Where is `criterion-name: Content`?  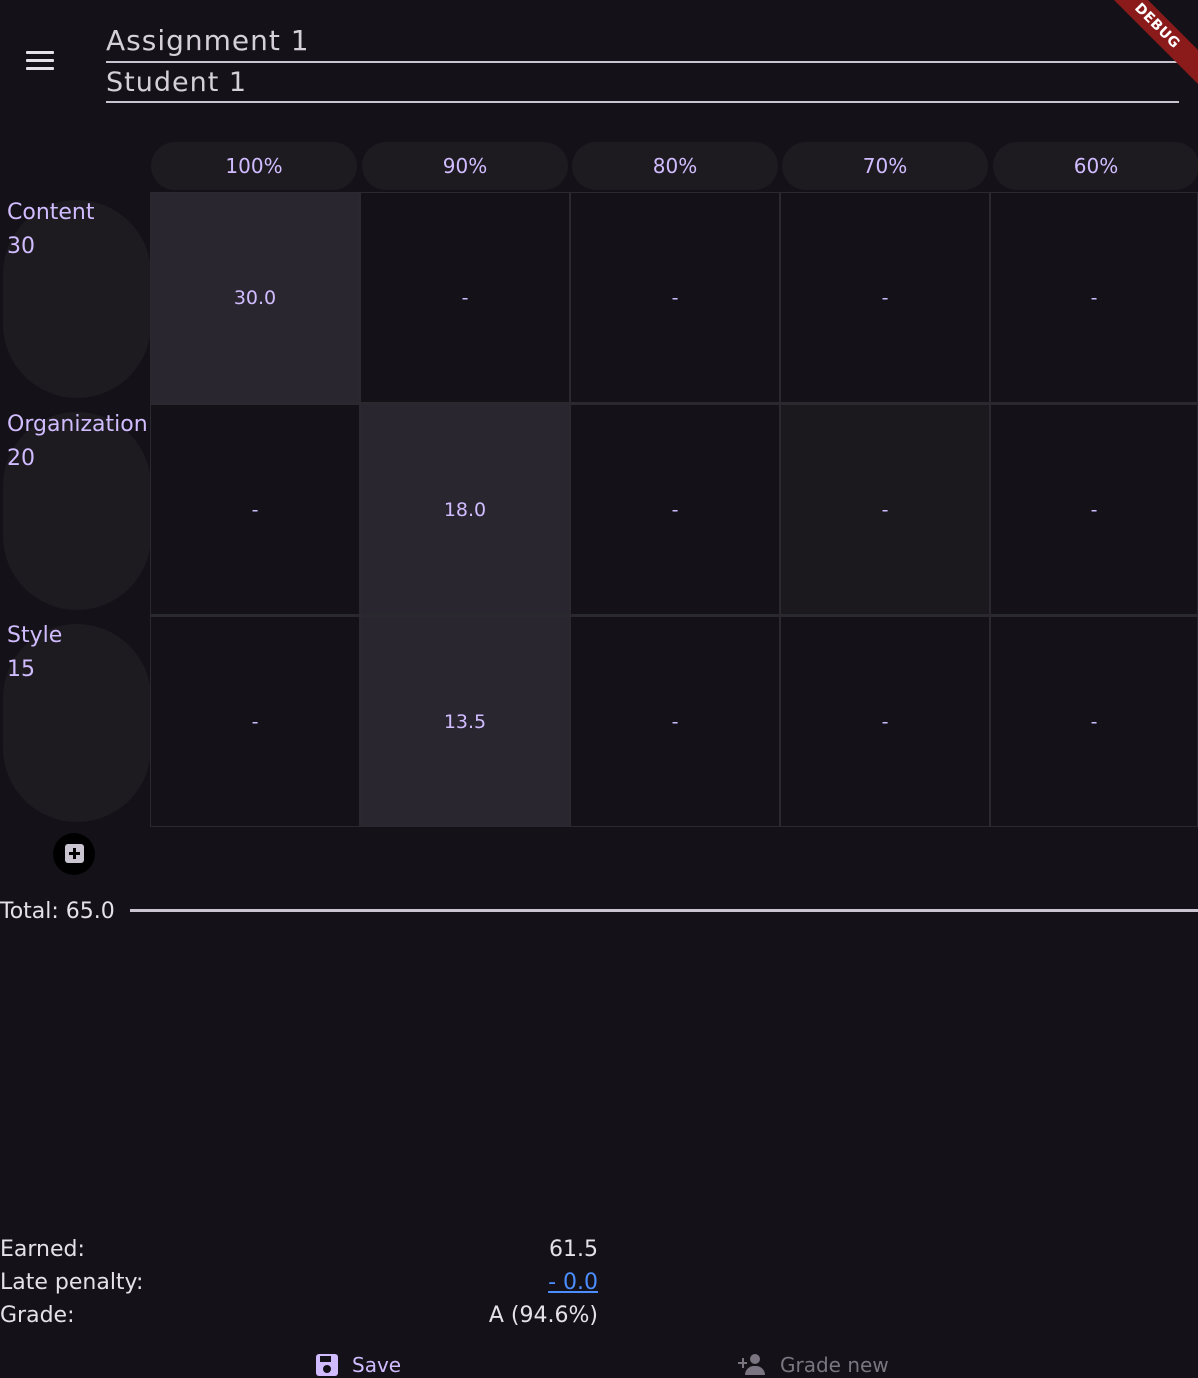
criterion-name: Content is located at coordinates (51, 212).